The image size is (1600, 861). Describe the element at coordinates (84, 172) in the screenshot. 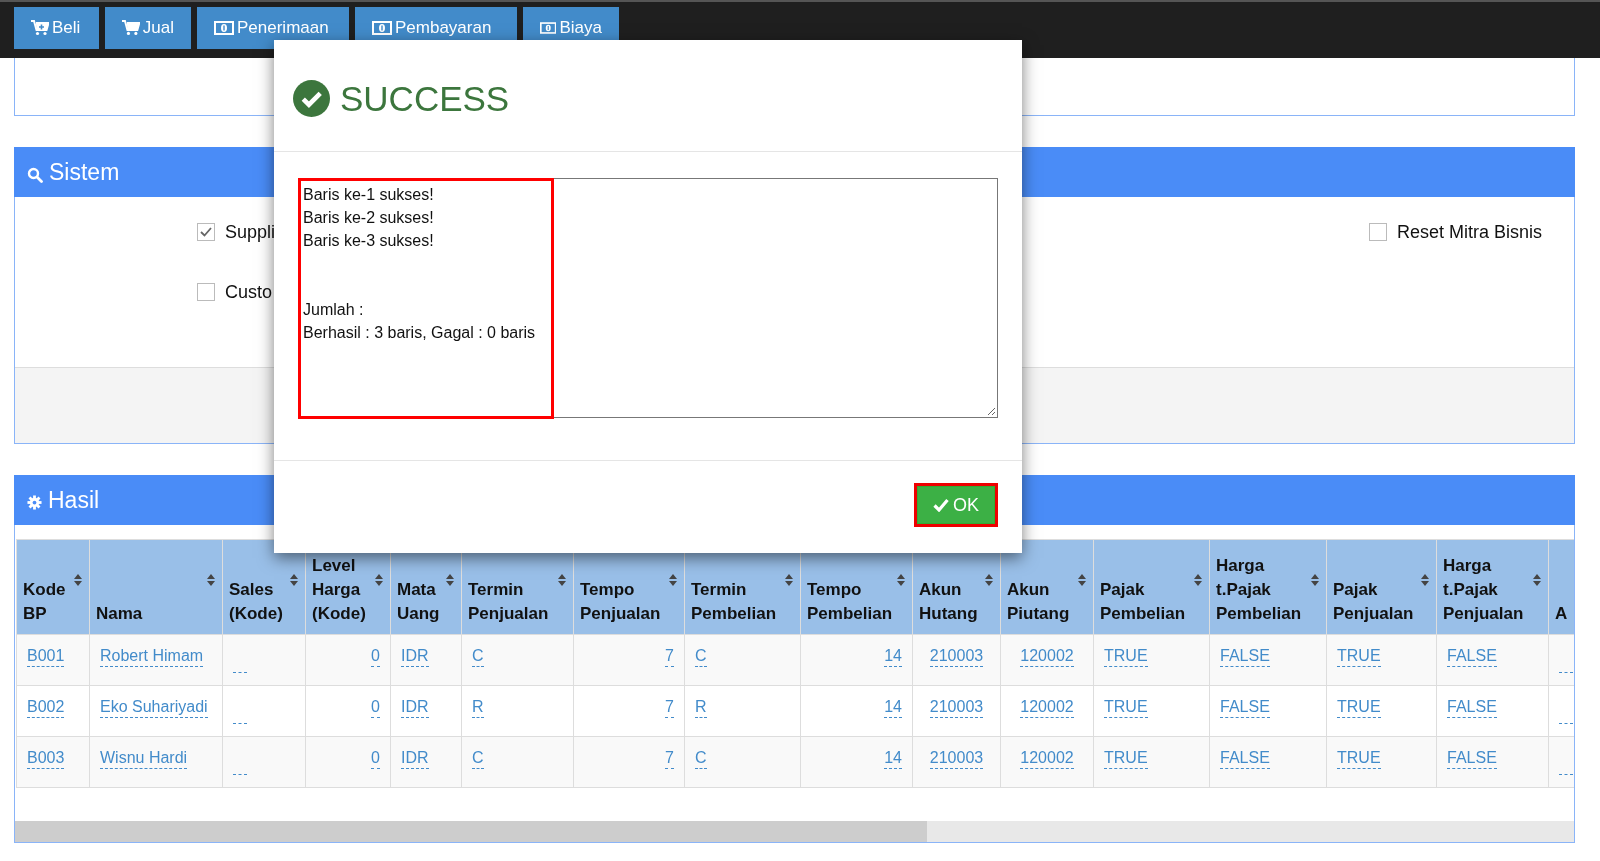

I see `panel-title: Sistem` at that location.